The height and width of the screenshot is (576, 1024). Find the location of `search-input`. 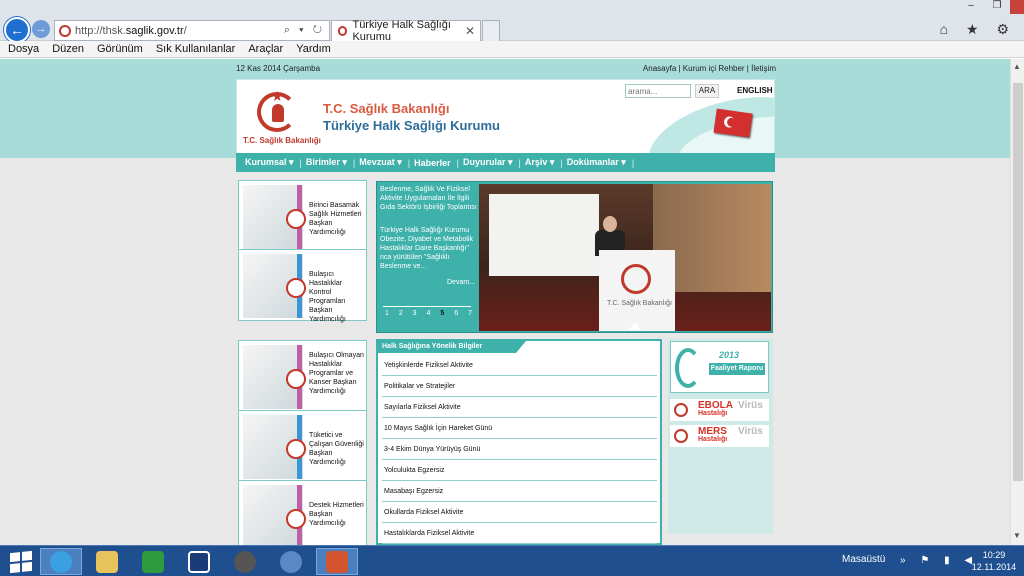

search-input is located at coordinates (658, 91).